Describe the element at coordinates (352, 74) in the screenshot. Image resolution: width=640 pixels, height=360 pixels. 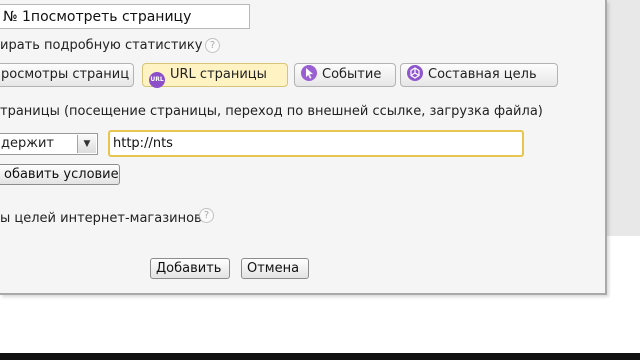
I see `tab-label: Событие` at that location.